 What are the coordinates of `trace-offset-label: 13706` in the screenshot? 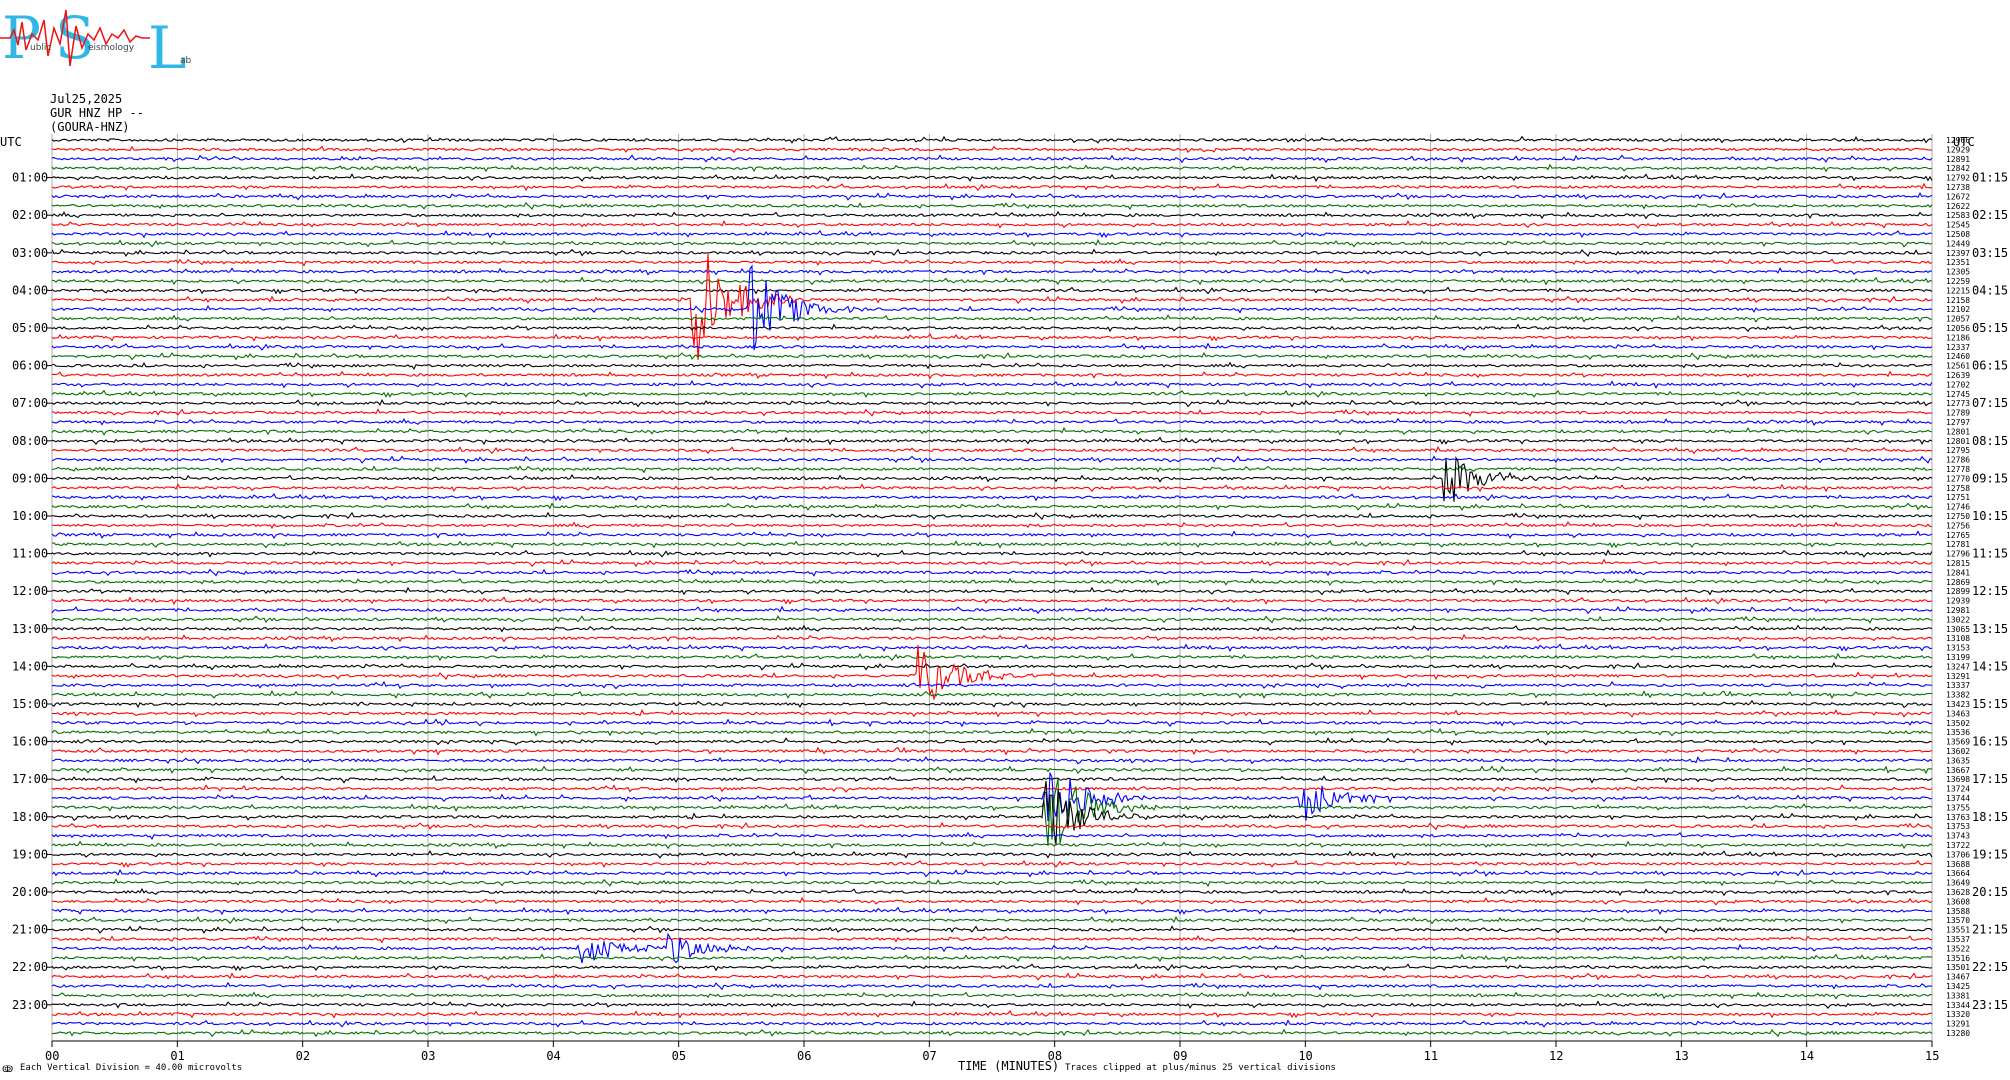 It's located at (1958, 854).